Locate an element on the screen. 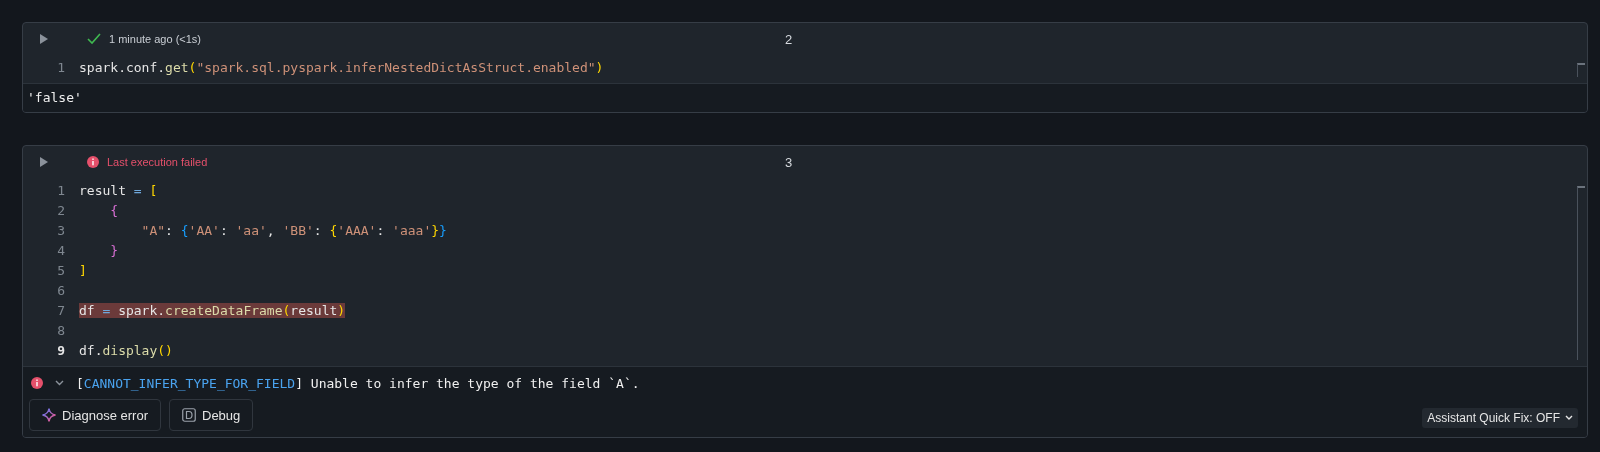 The height and width of the screenshot is (452, 1600). check-icon is located at coordinates (94, 39).